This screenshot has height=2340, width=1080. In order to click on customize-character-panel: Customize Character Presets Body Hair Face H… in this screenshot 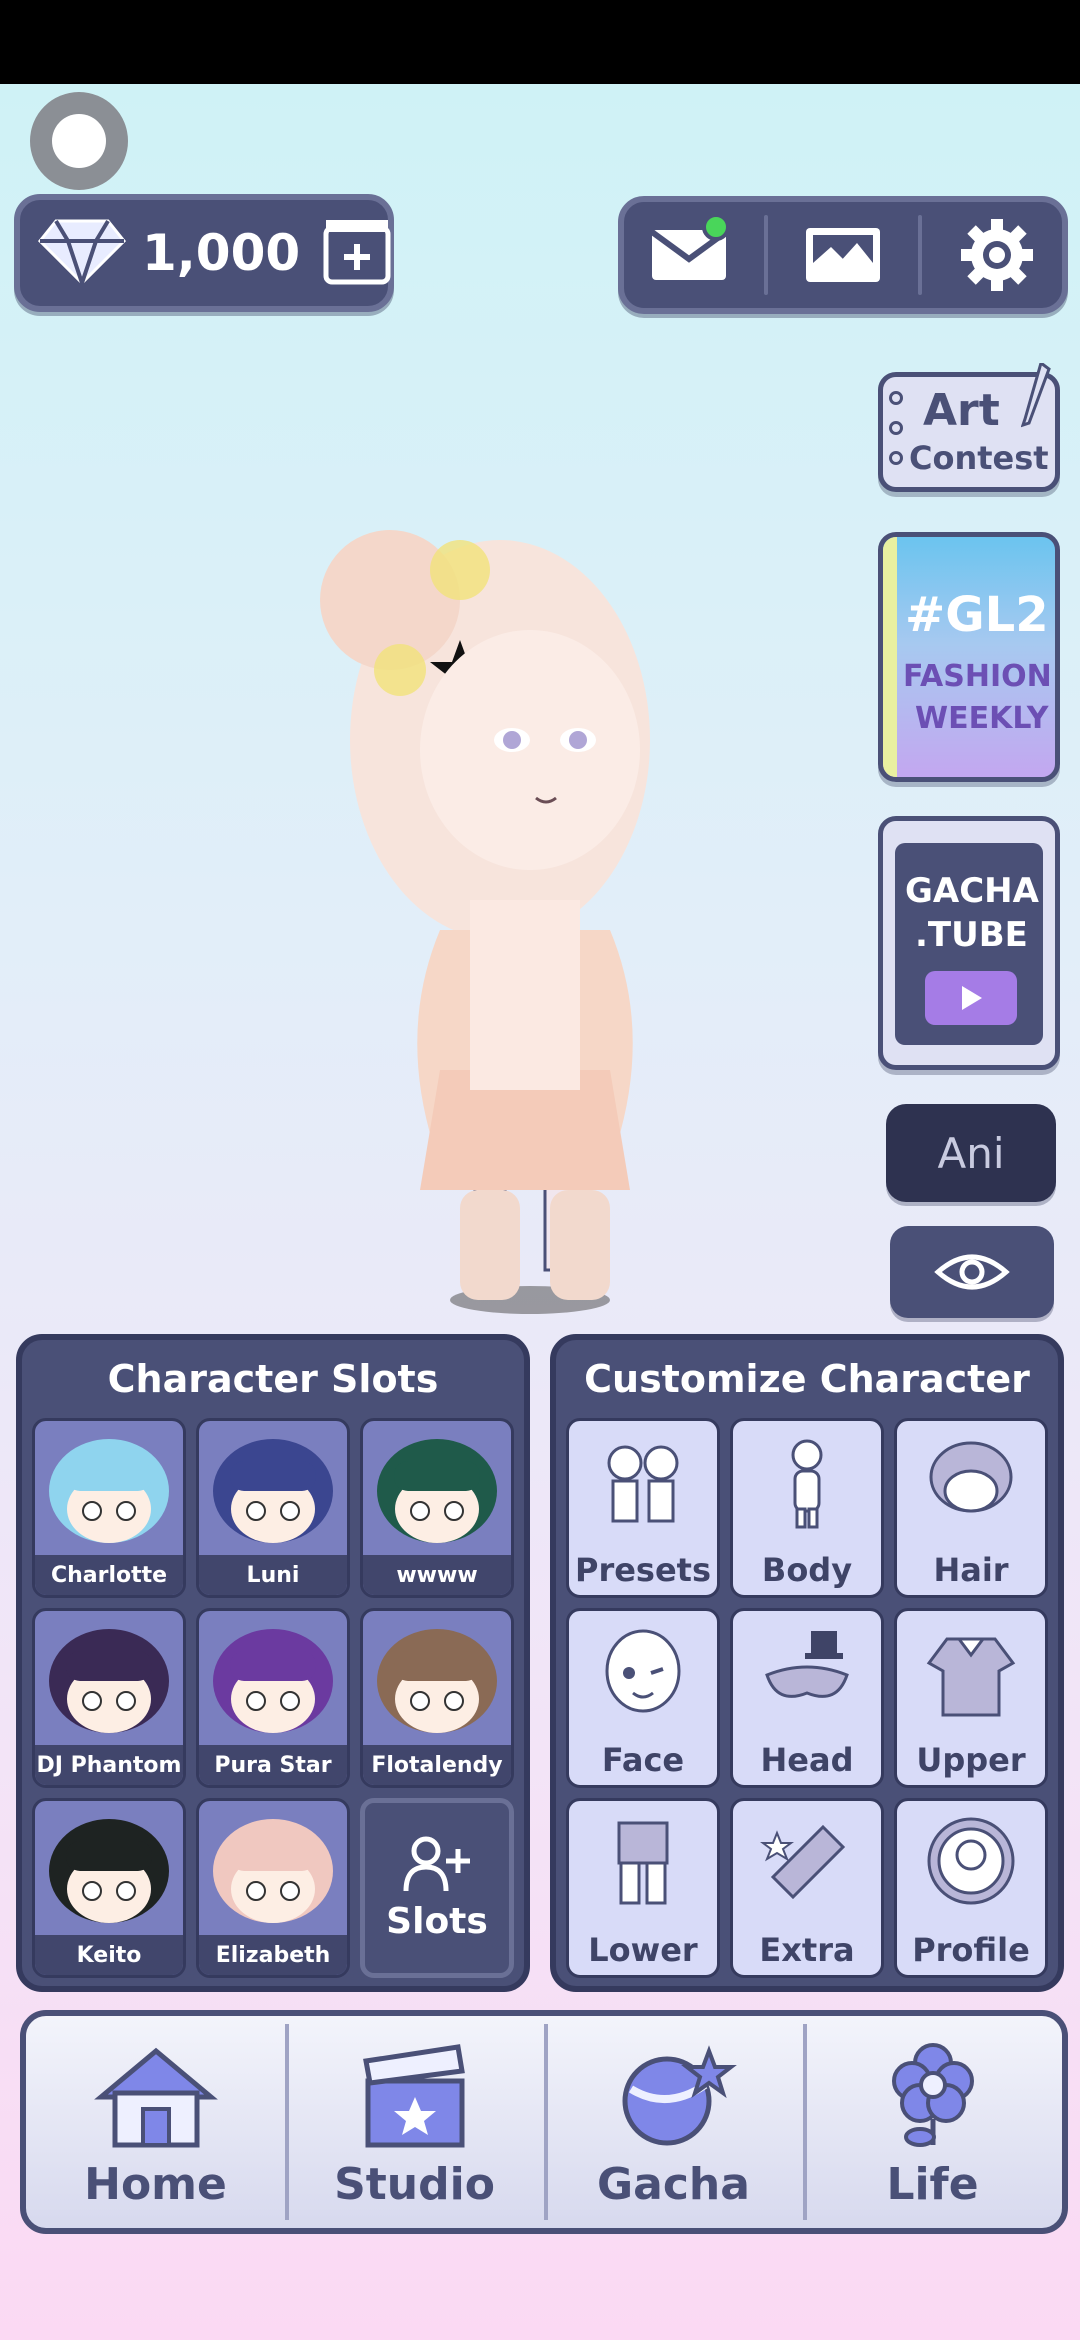, I will do `click(807, 1663)`.